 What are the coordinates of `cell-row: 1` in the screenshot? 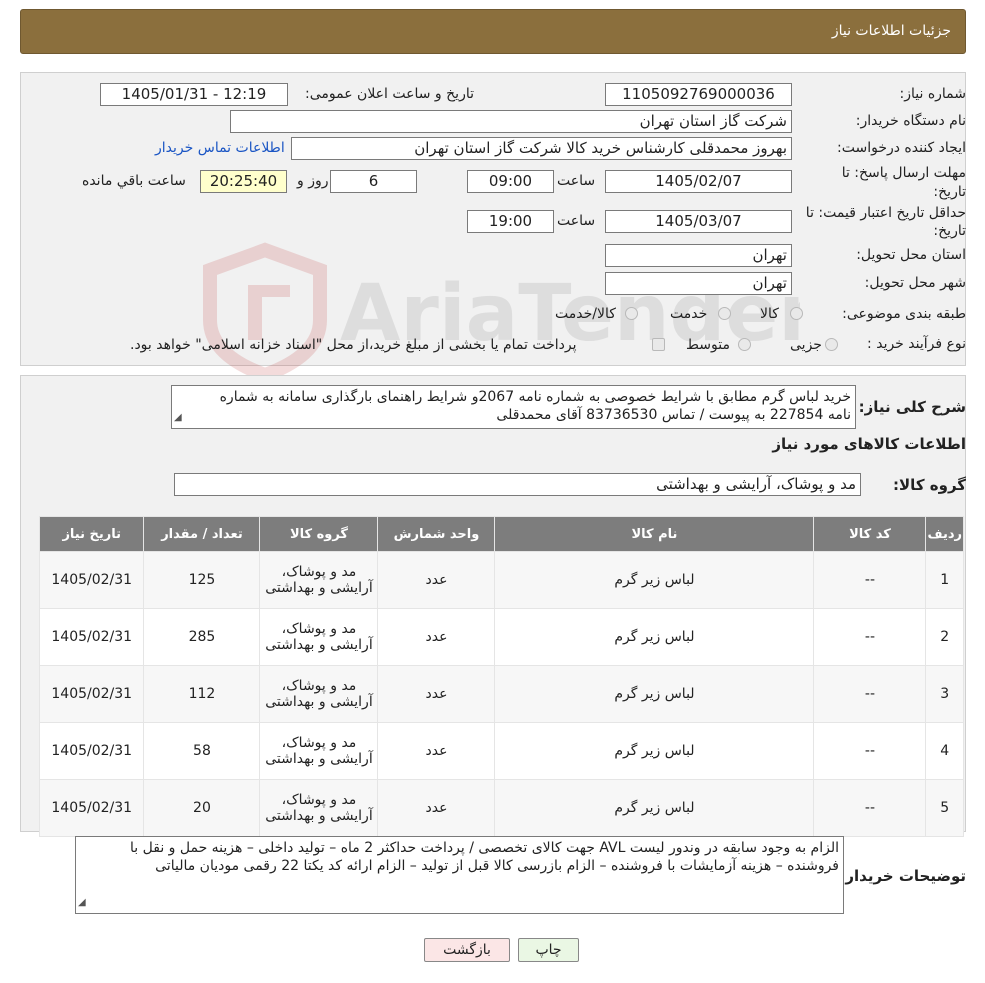 It's located at (944, 580).